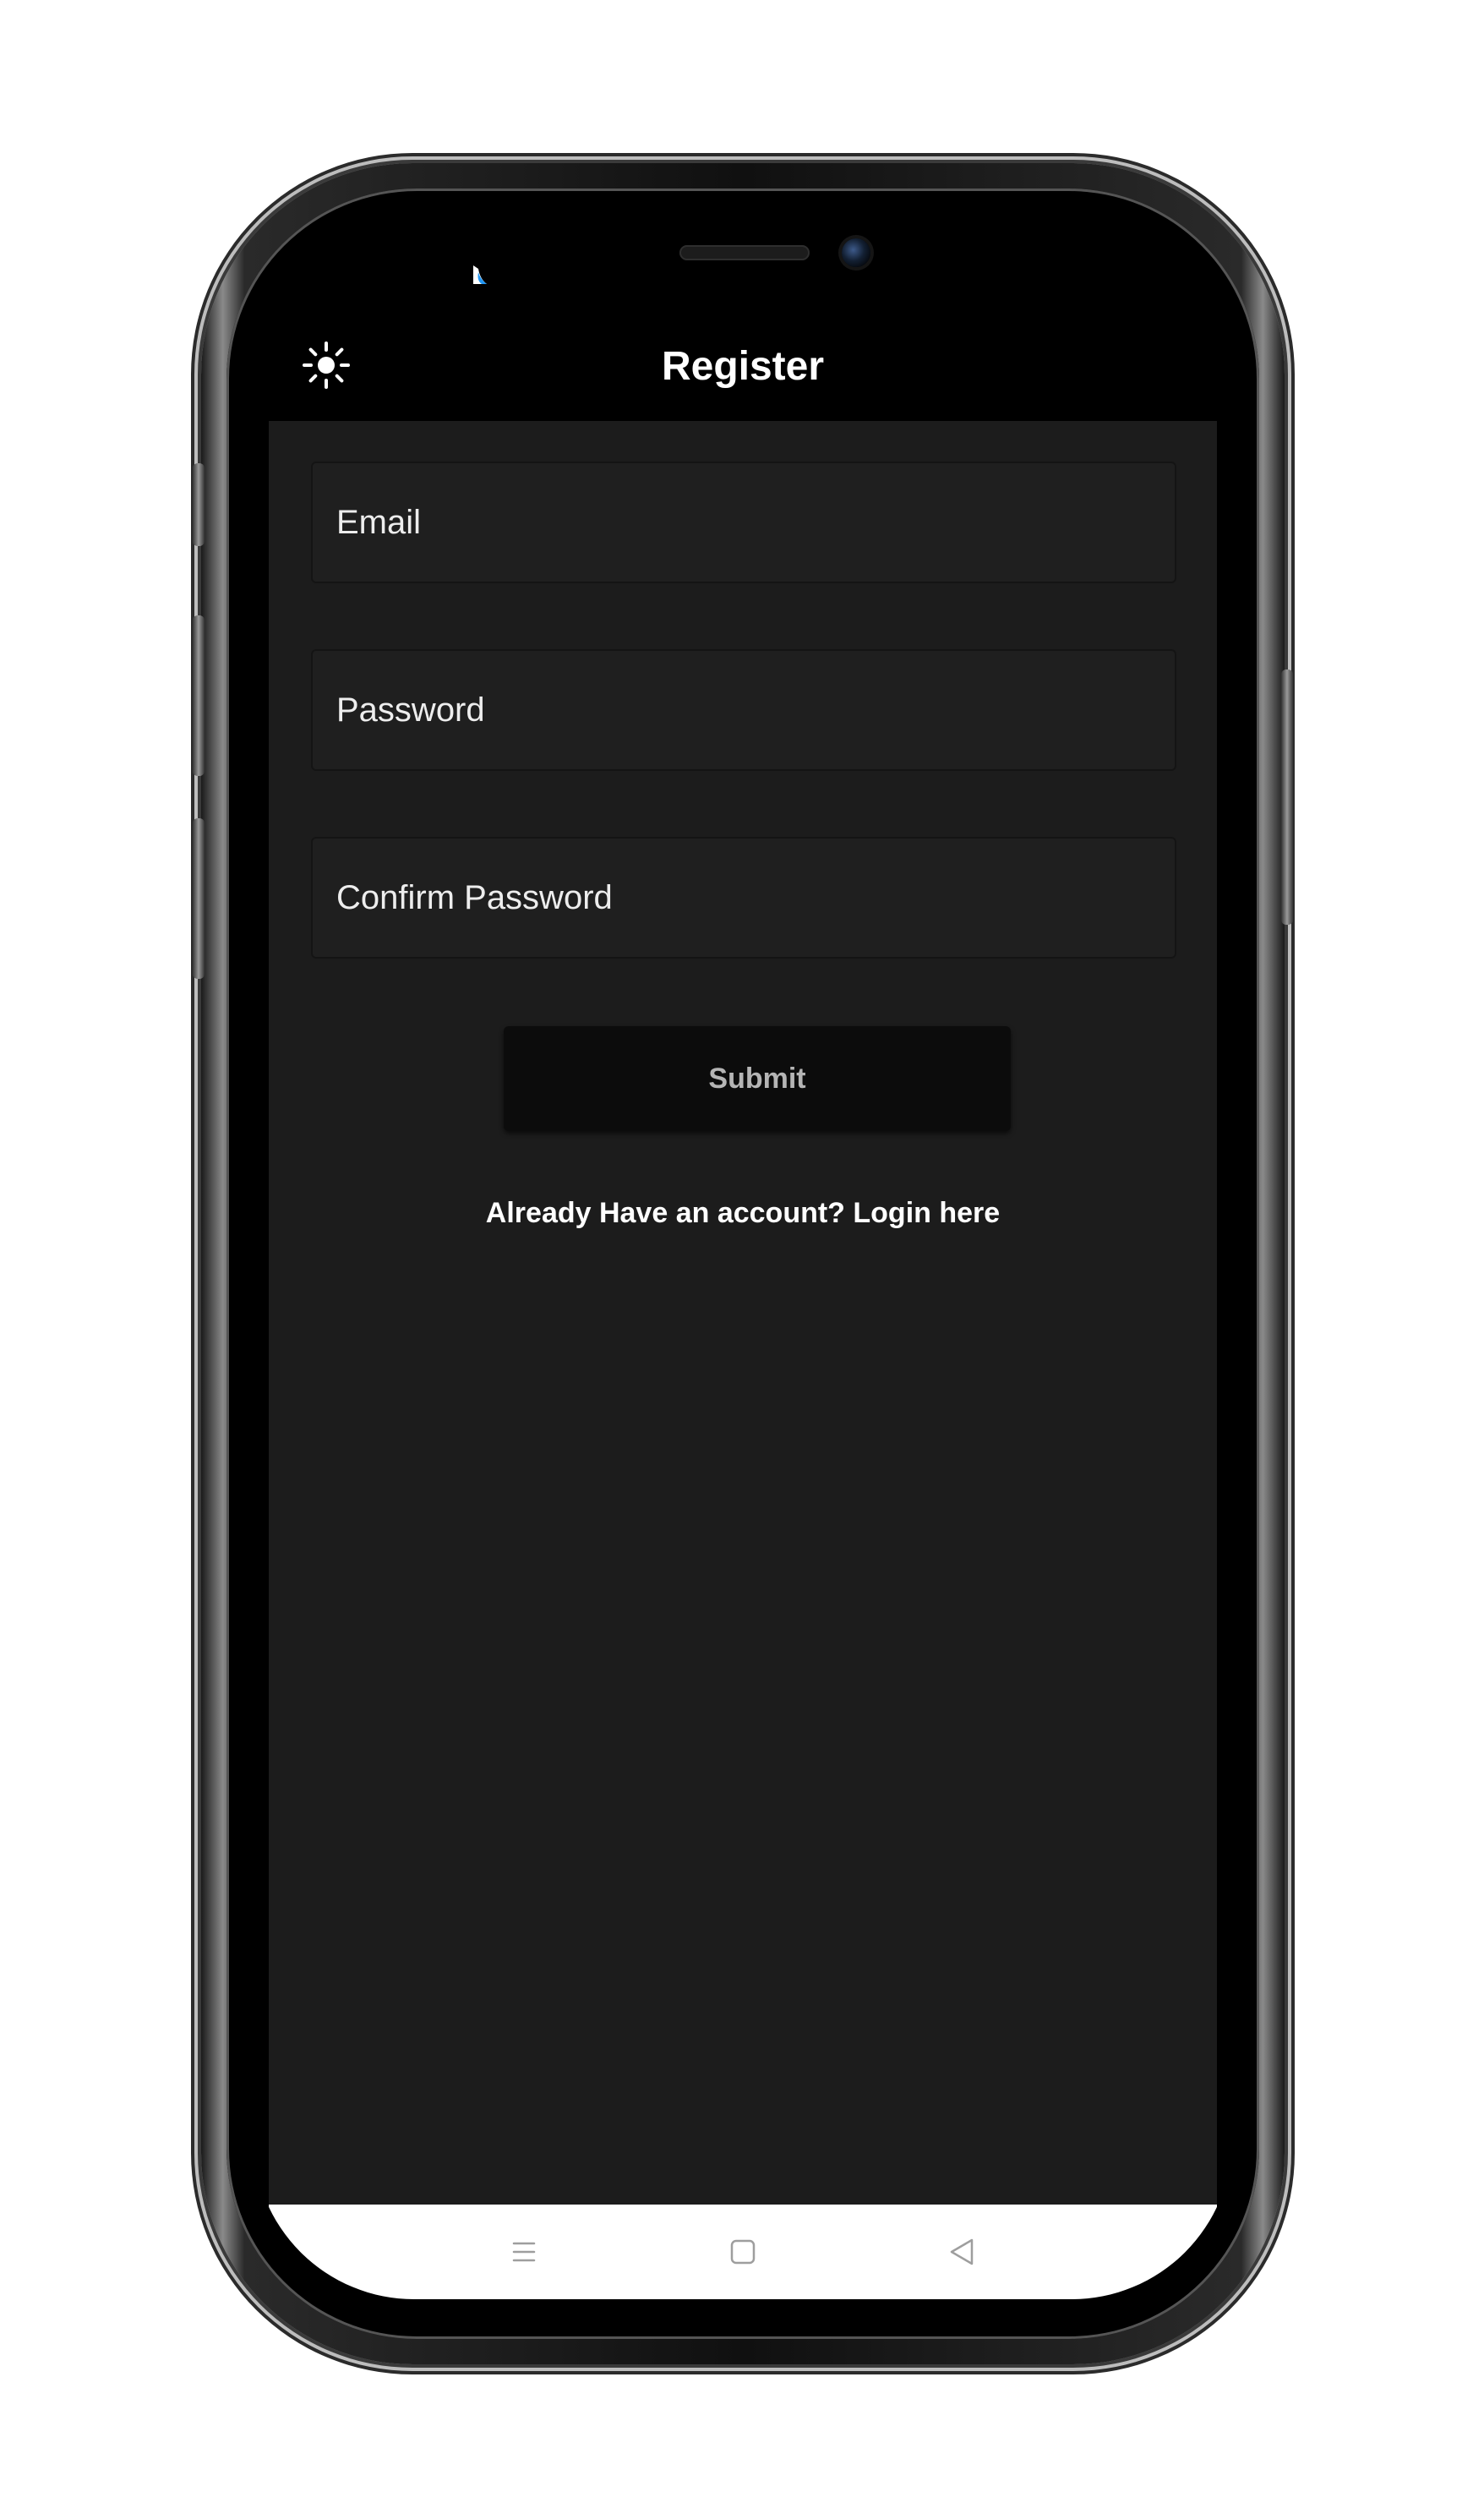  I want to click on email-field, so click(744, 522).